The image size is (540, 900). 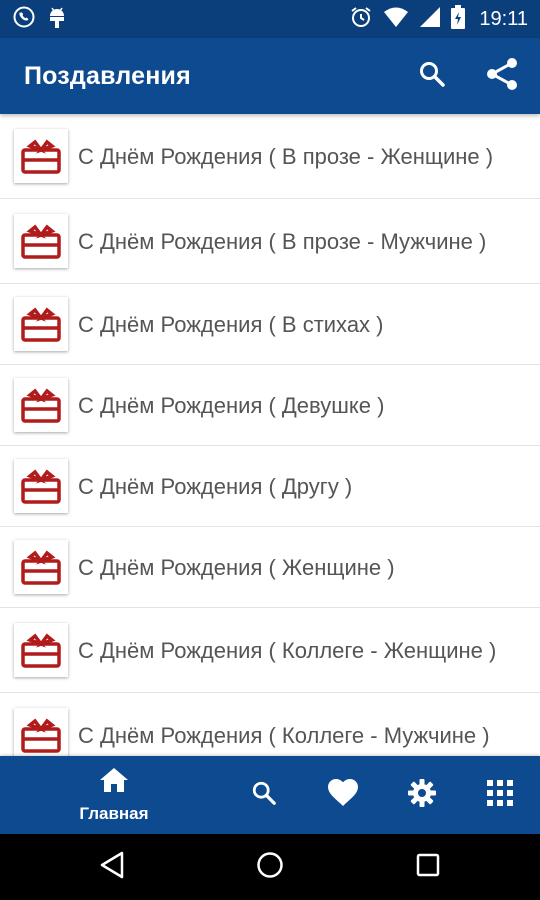 I want to click on nav-favorites, so click(x=343, y=795).